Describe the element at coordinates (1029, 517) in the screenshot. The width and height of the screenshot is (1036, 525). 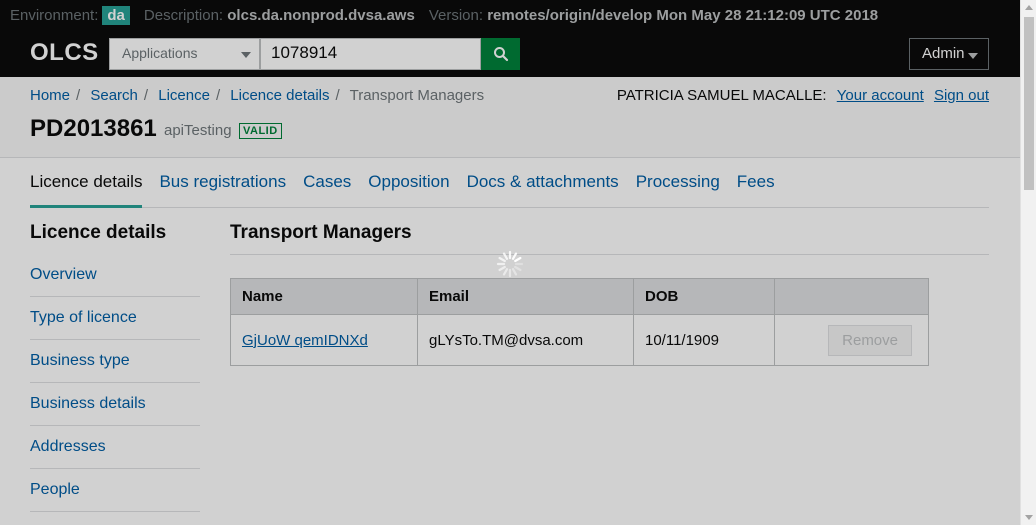
I see `scroll-down-icon` at that location.